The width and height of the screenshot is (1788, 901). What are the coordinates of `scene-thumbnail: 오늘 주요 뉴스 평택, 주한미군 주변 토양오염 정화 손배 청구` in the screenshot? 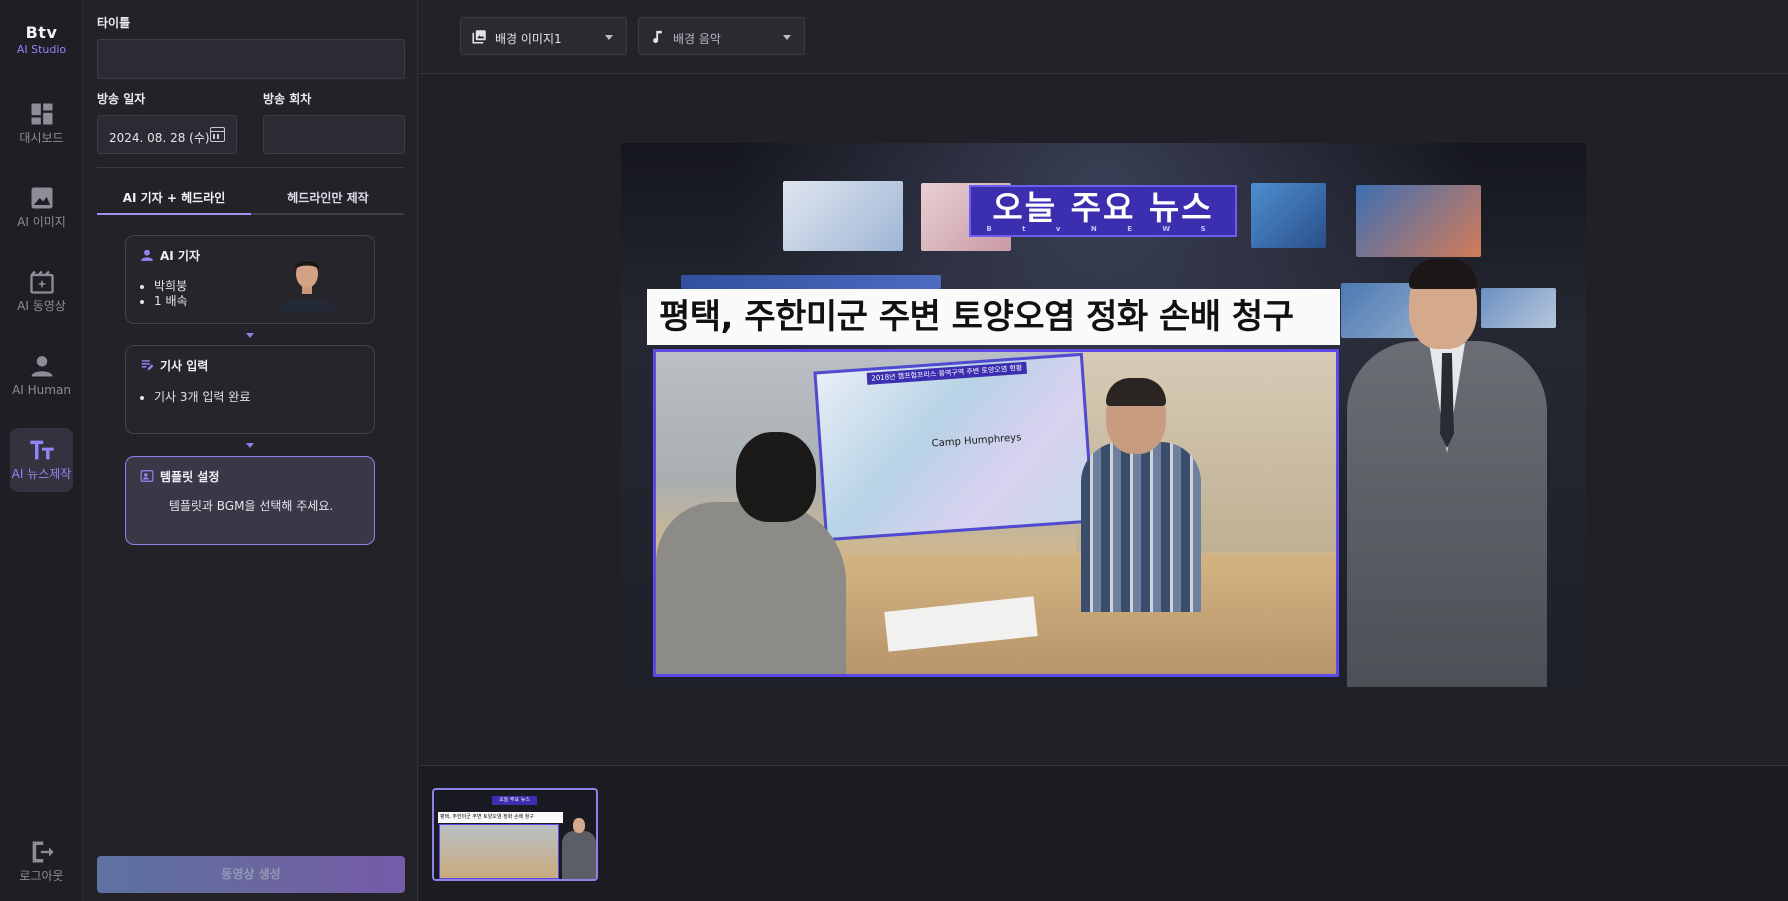 It's located at (515, 834).